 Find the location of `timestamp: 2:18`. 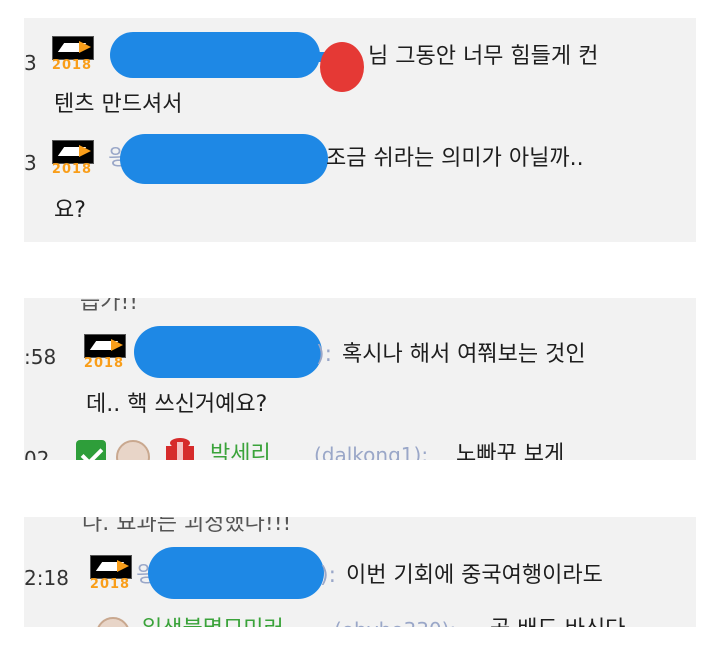

timestamp: 2:18 is located at coordinates (46, 578).